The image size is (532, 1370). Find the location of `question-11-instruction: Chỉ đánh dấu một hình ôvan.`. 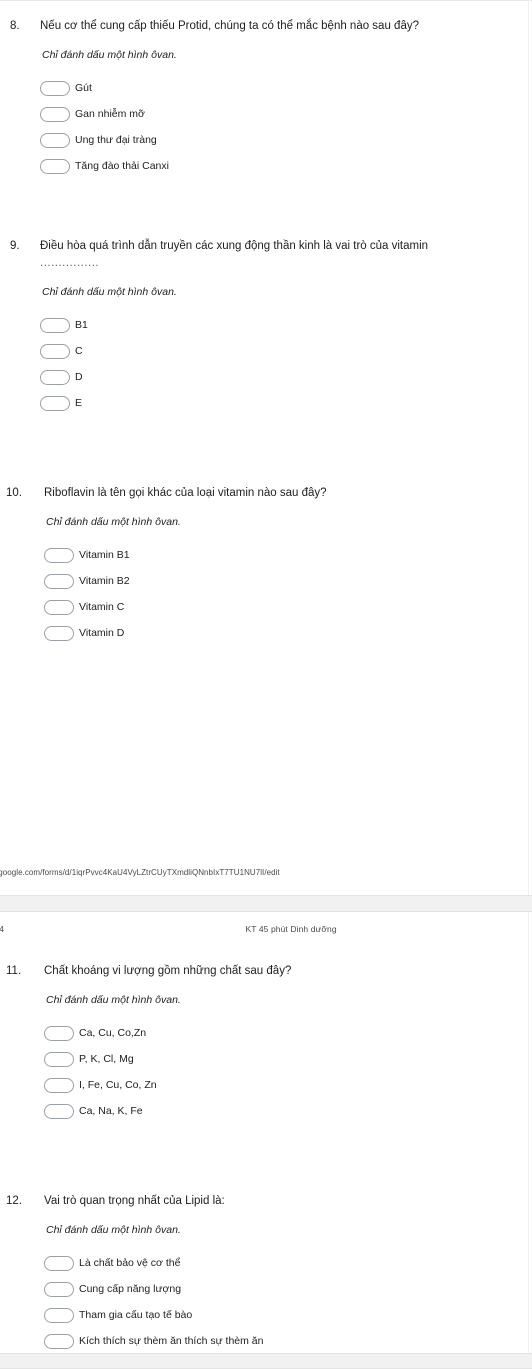

question-11-instruction: Chỉ đánh dấu một hình ôvan. is located at coordinates (113, 1000).